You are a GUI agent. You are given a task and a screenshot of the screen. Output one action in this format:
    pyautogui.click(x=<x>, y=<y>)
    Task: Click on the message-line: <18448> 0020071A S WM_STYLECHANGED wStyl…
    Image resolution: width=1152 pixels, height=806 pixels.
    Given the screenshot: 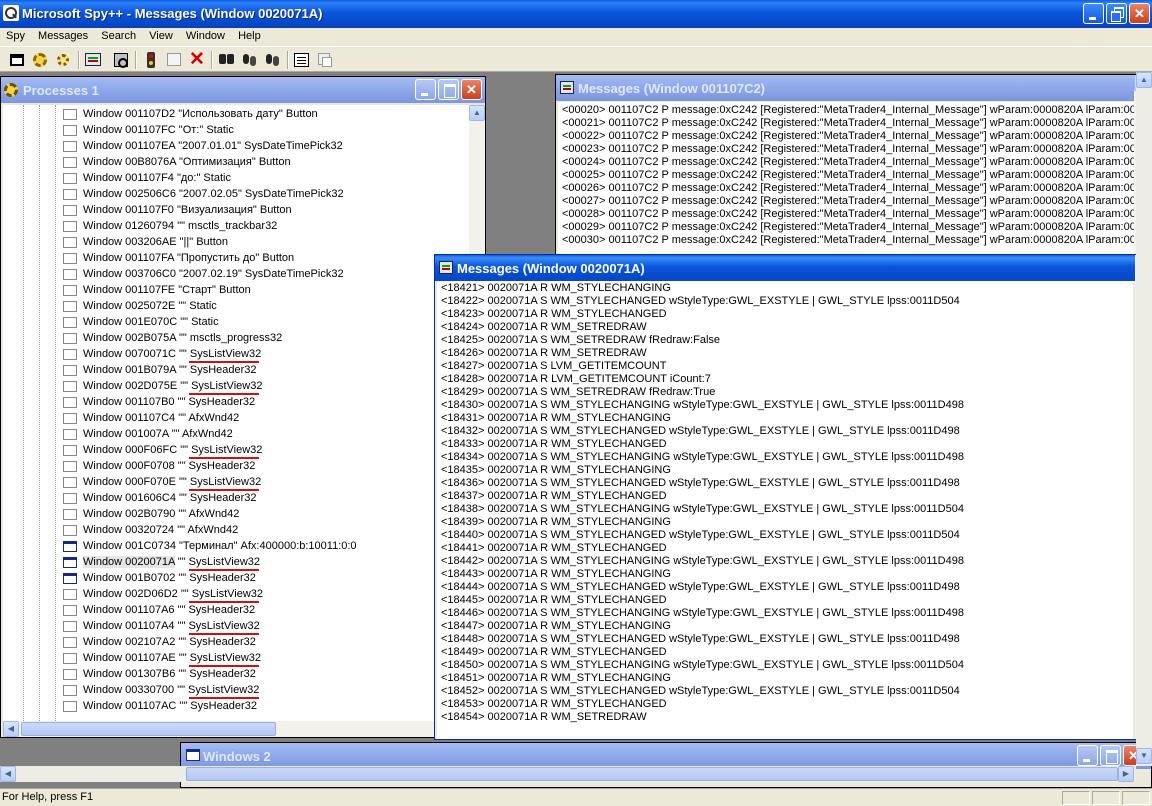 What is the action you would take?
    pyautogui.click(x=700, y=639)
    